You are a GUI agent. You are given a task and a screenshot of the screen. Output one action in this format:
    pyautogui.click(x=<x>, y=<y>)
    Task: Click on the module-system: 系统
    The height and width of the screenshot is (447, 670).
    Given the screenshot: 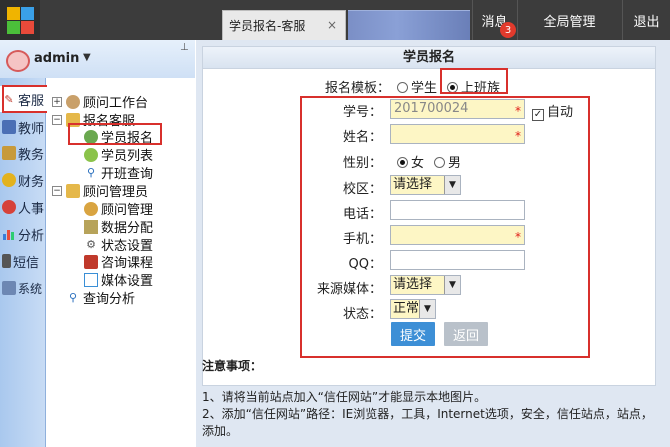 What is the action you would take?
    pyautogui.click(x=23, y=288)
    